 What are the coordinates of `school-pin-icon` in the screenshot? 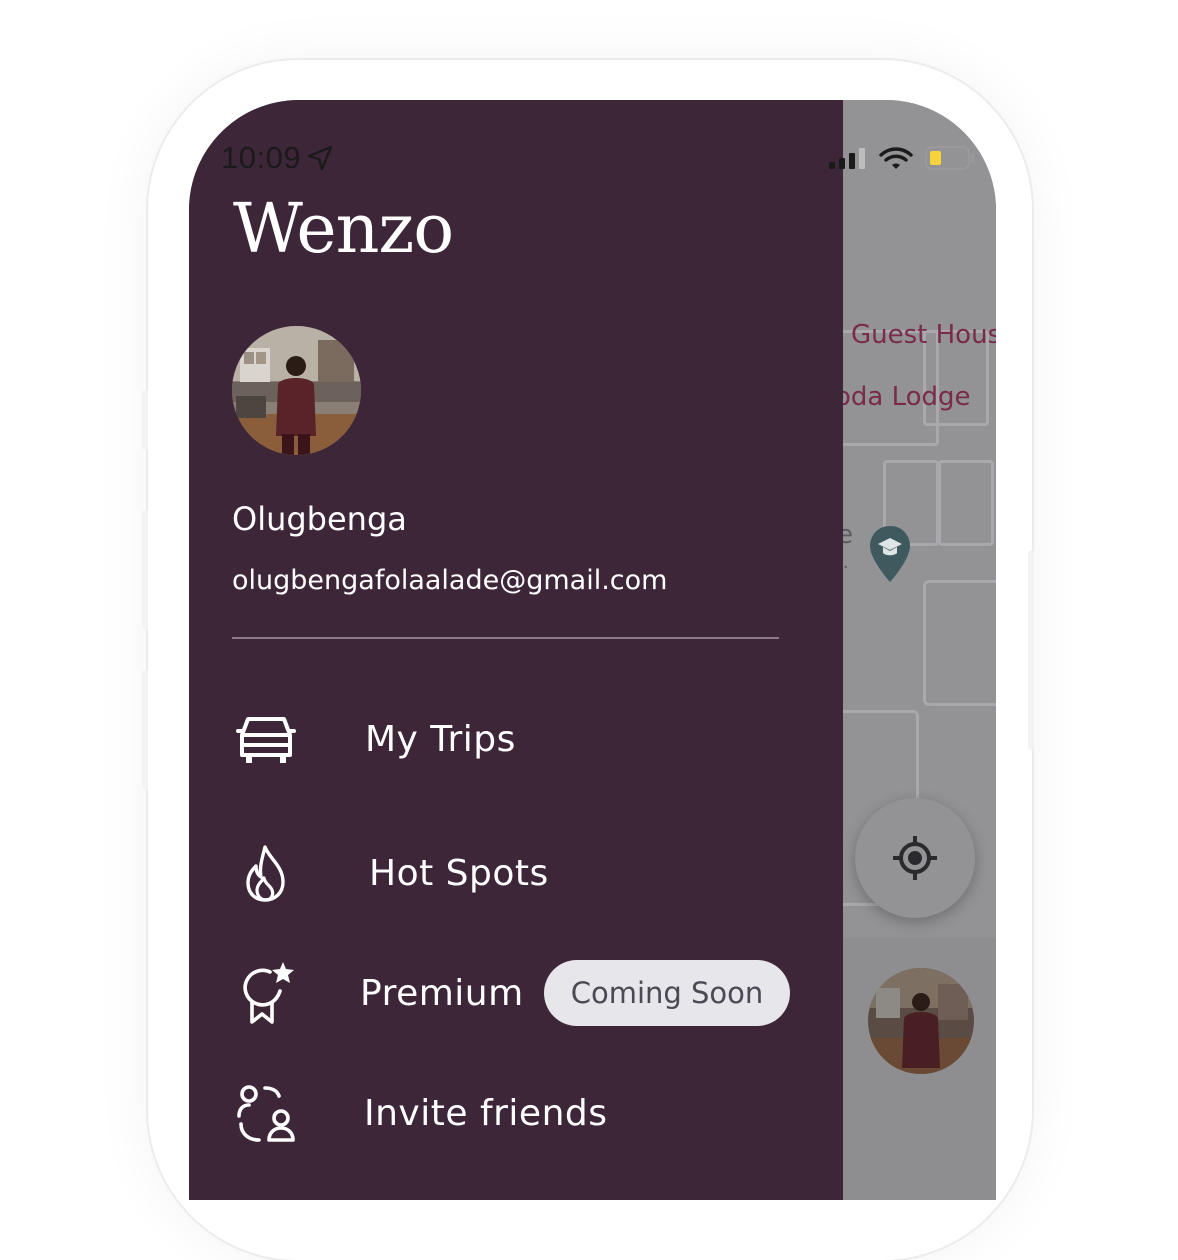 It's located at (890, 554).